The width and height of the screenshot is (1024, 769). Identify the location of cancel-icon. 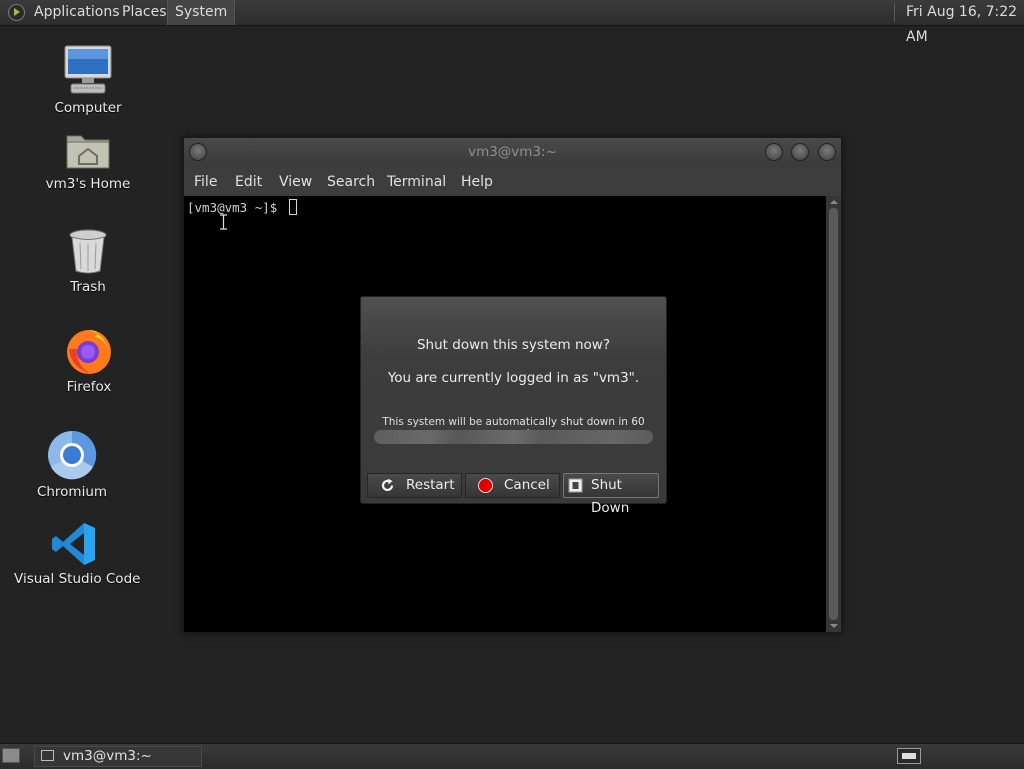
(485, 485).